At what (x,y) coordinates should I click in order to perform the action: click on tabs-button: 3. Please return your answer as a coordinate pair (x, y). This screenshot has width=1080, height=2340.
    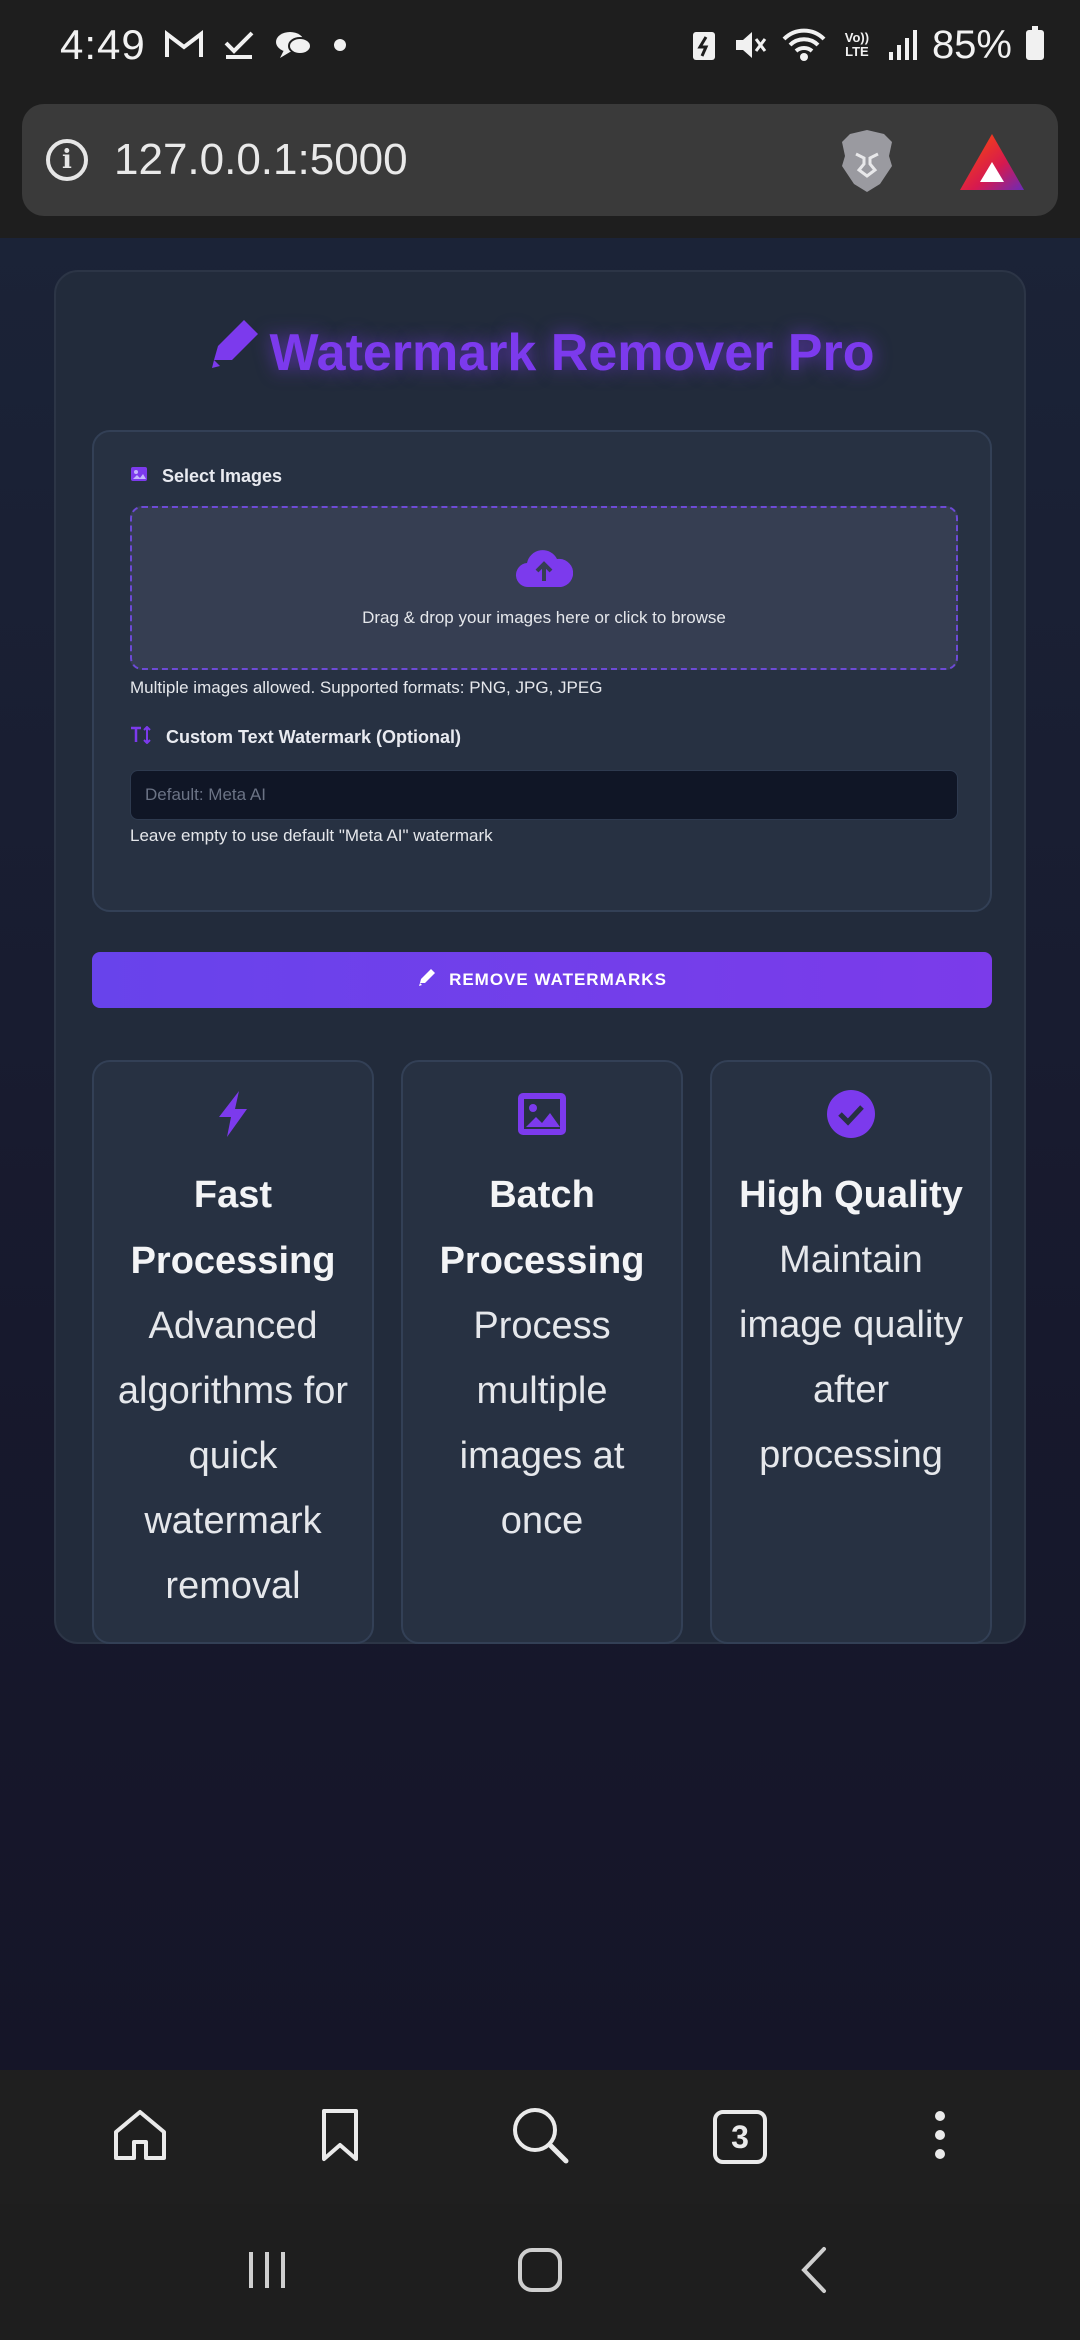
    Looking at the image, I should click on (740, 2137).